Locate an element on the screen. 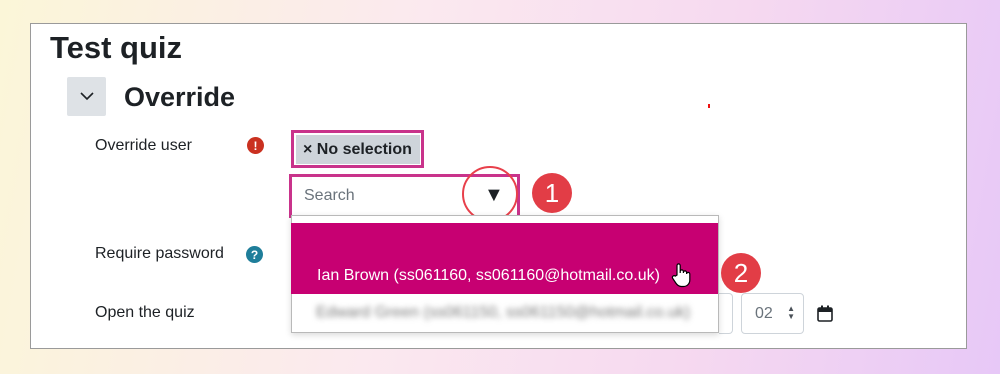 This screenshot has height=374, width=1000. open-quiz-label: Open the quiz is located at coordinates (145, 312).